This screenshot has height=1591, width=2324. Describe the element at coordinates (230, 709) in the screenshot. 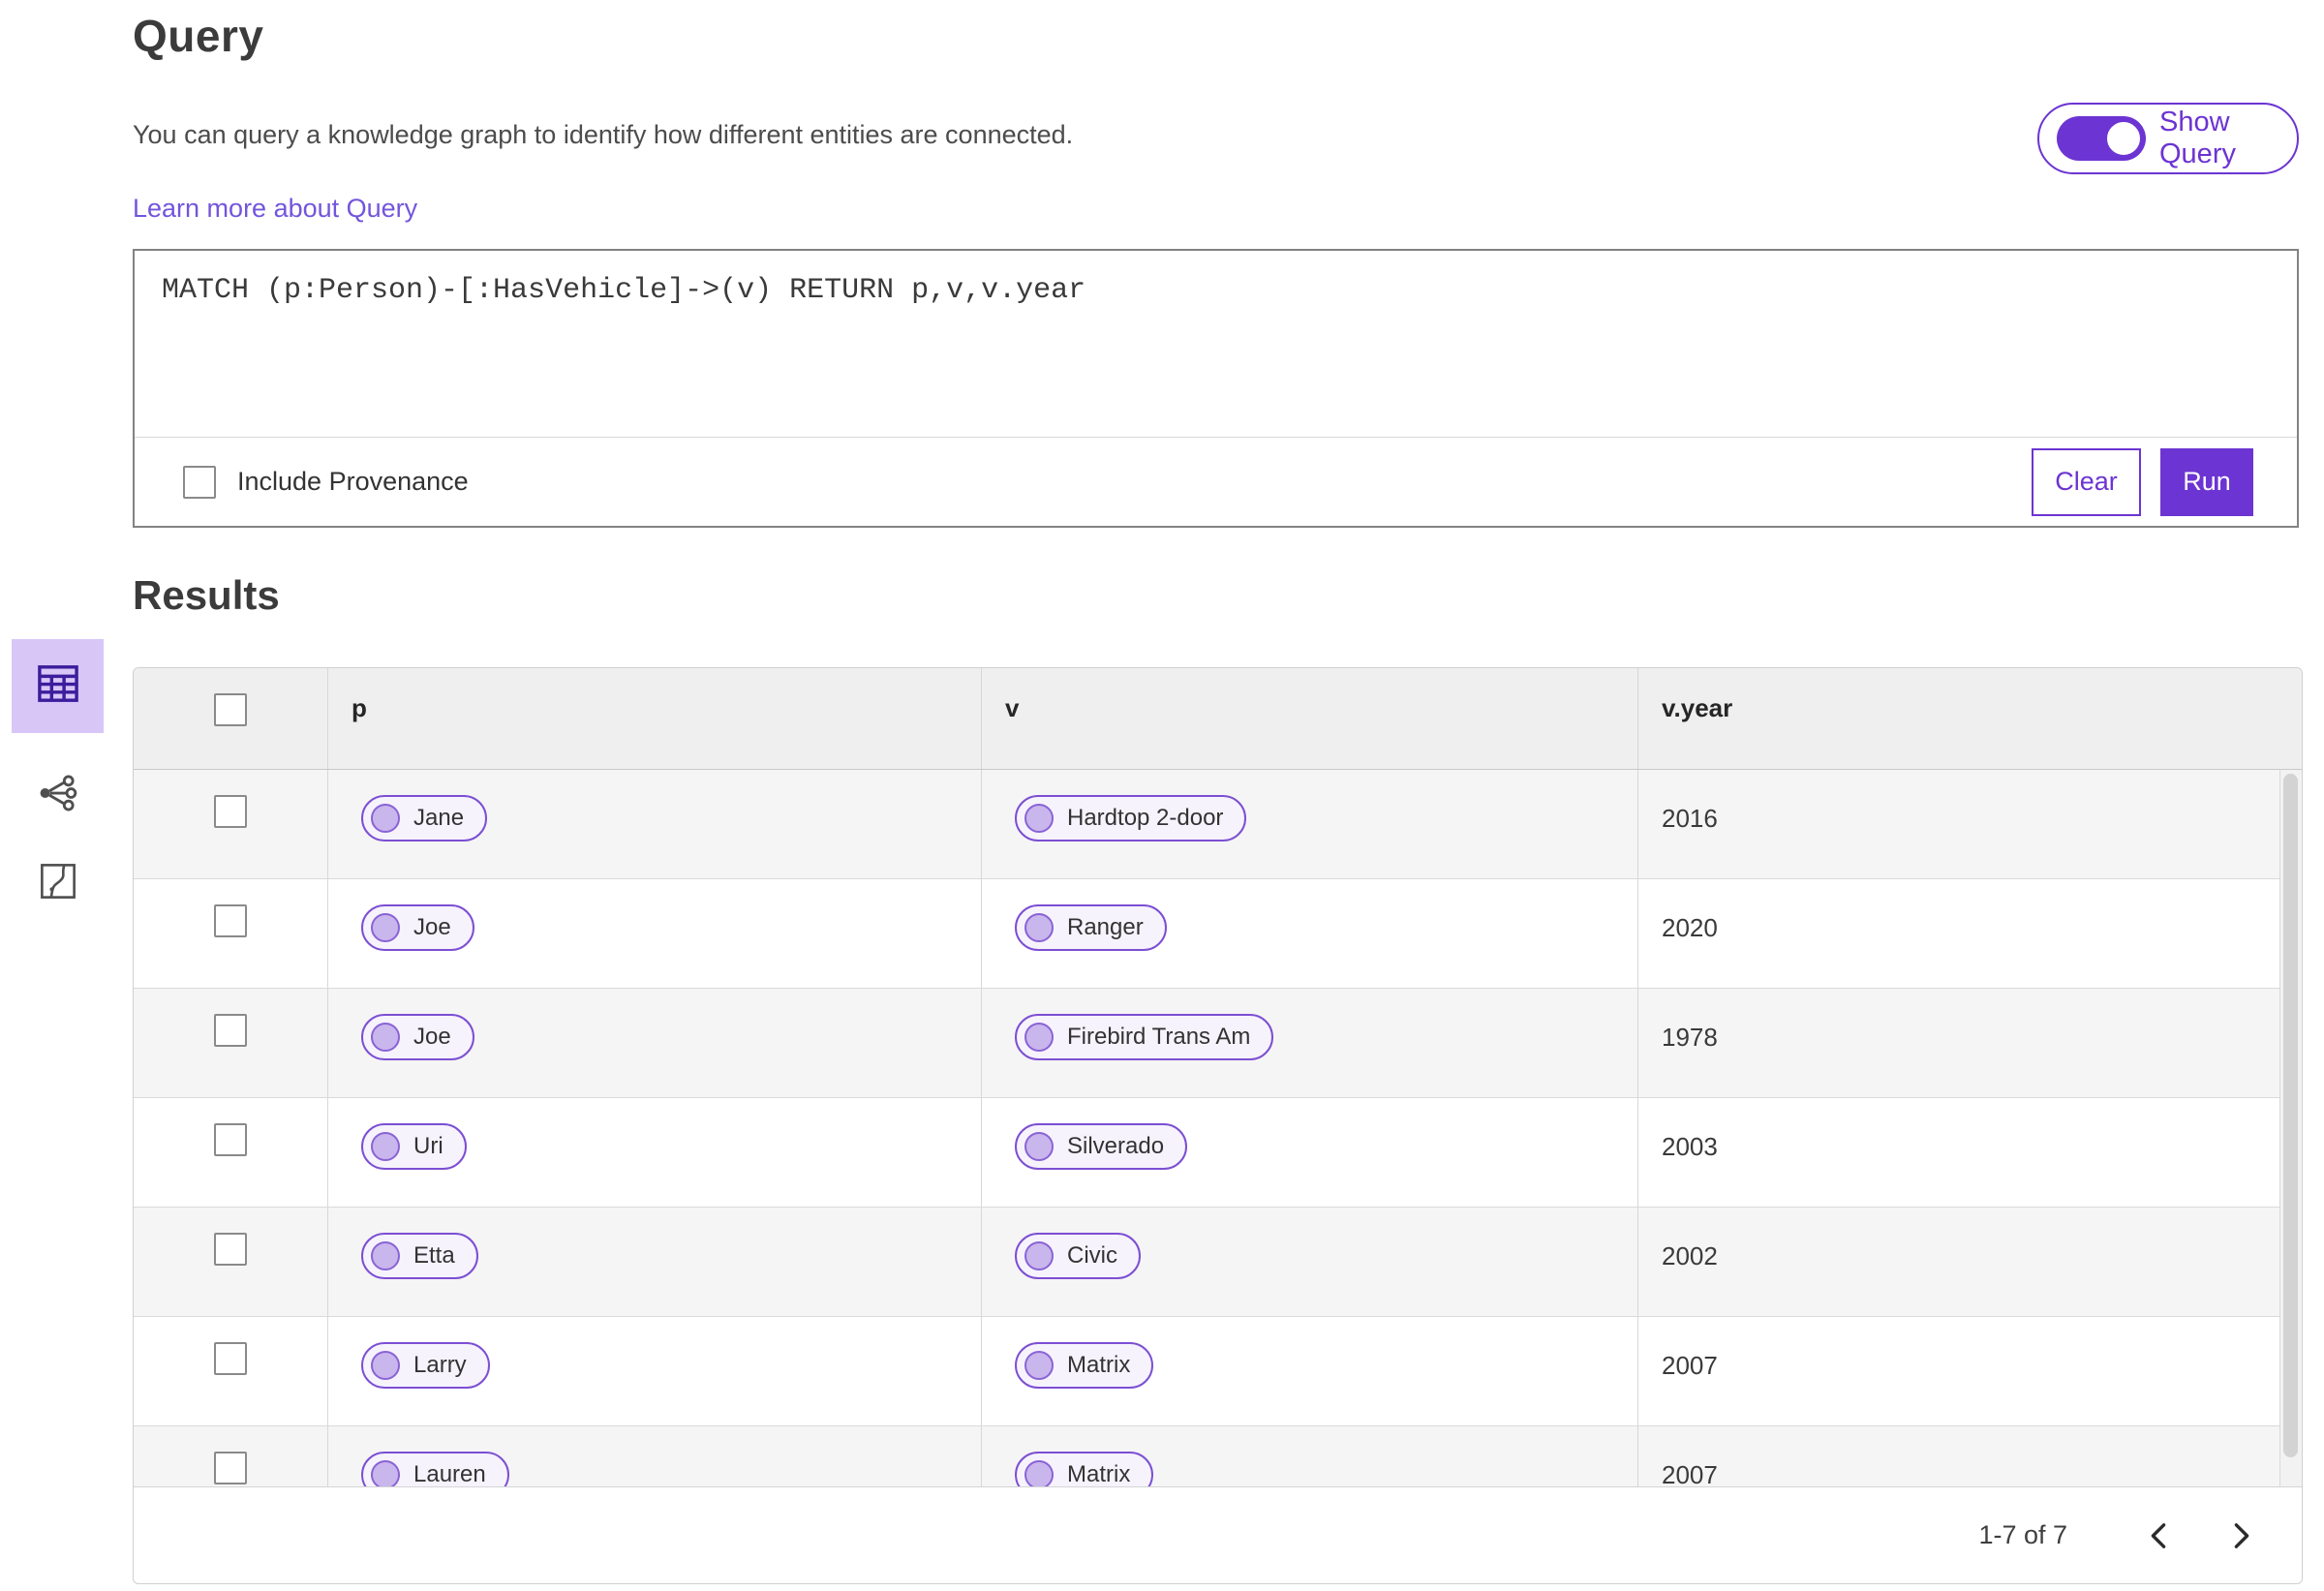

I see `select-all-checkbox` at that location.